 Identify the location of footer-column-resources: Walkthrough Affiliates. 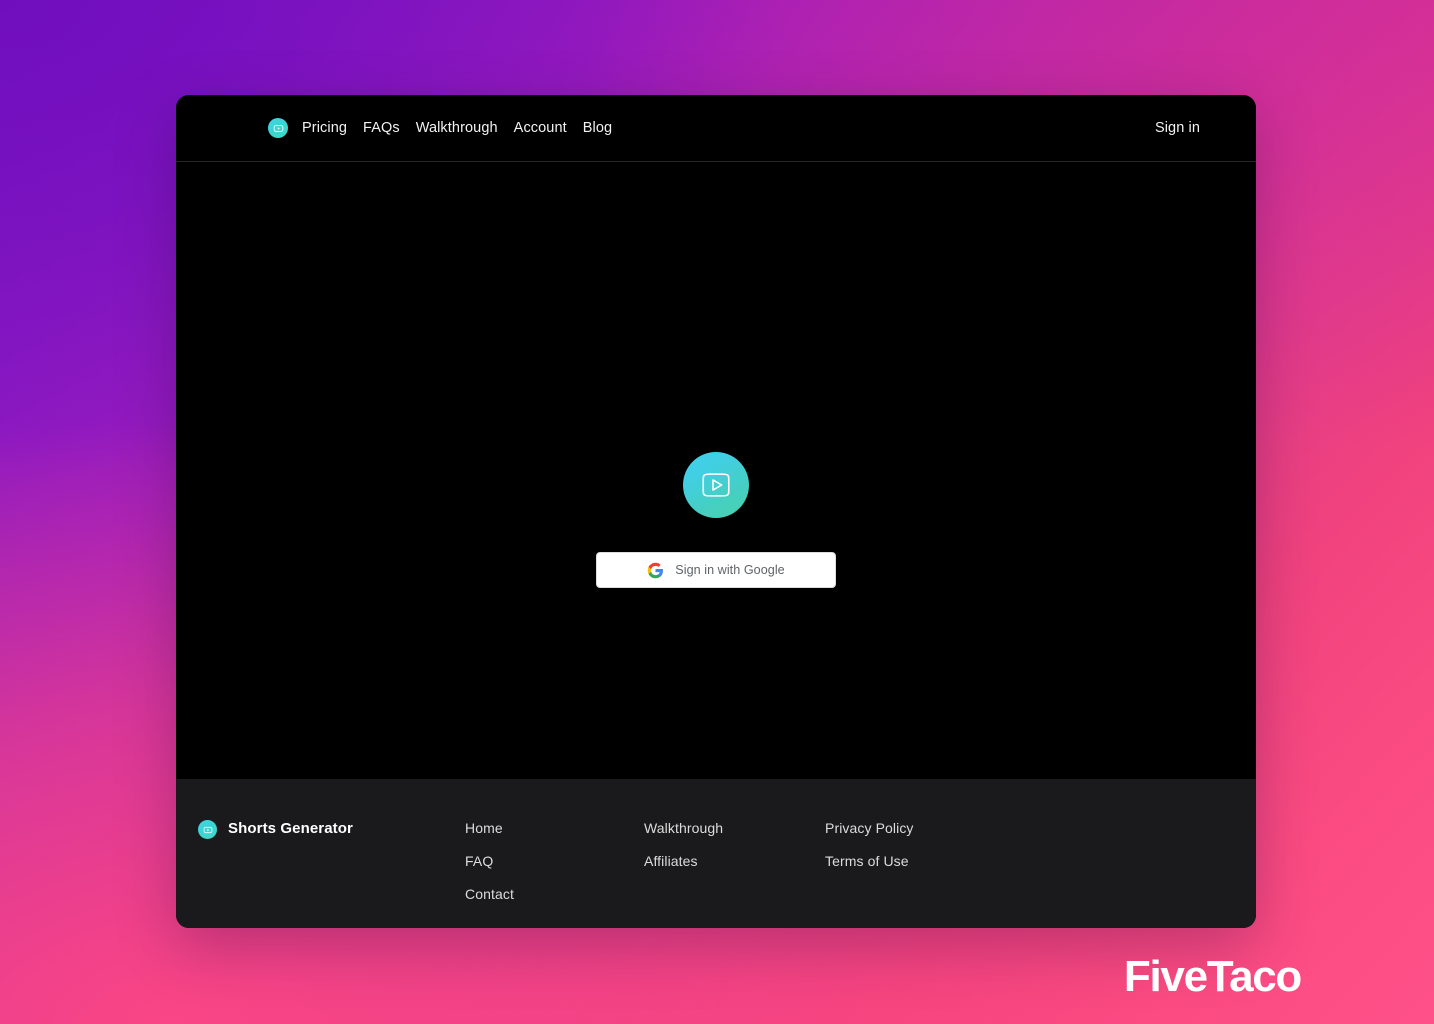
(734, 873).